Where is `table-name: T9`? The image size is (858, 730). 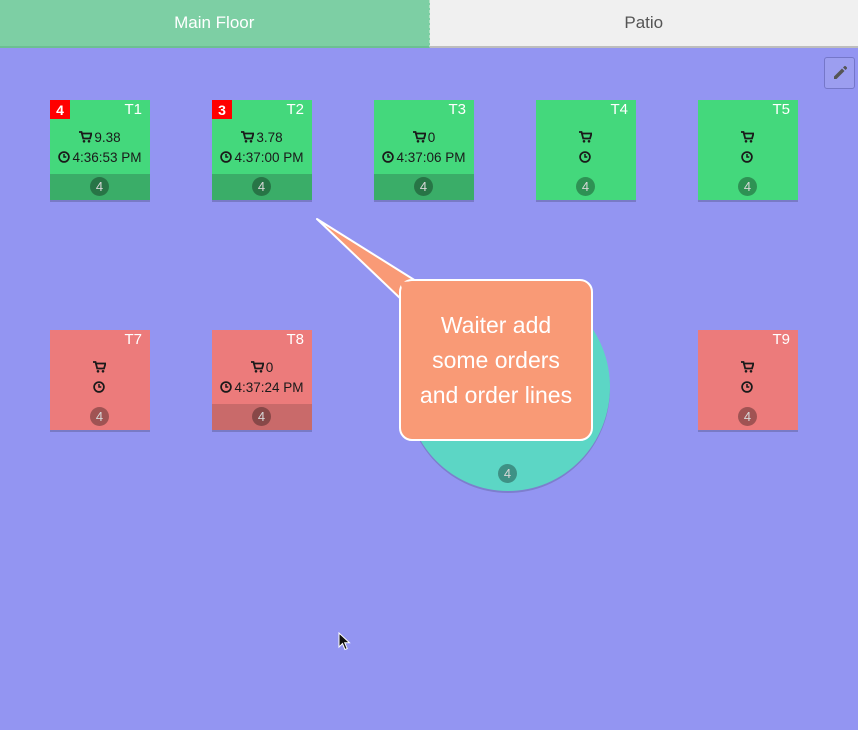 table-name: T9 is located at coordinates (781, 339).